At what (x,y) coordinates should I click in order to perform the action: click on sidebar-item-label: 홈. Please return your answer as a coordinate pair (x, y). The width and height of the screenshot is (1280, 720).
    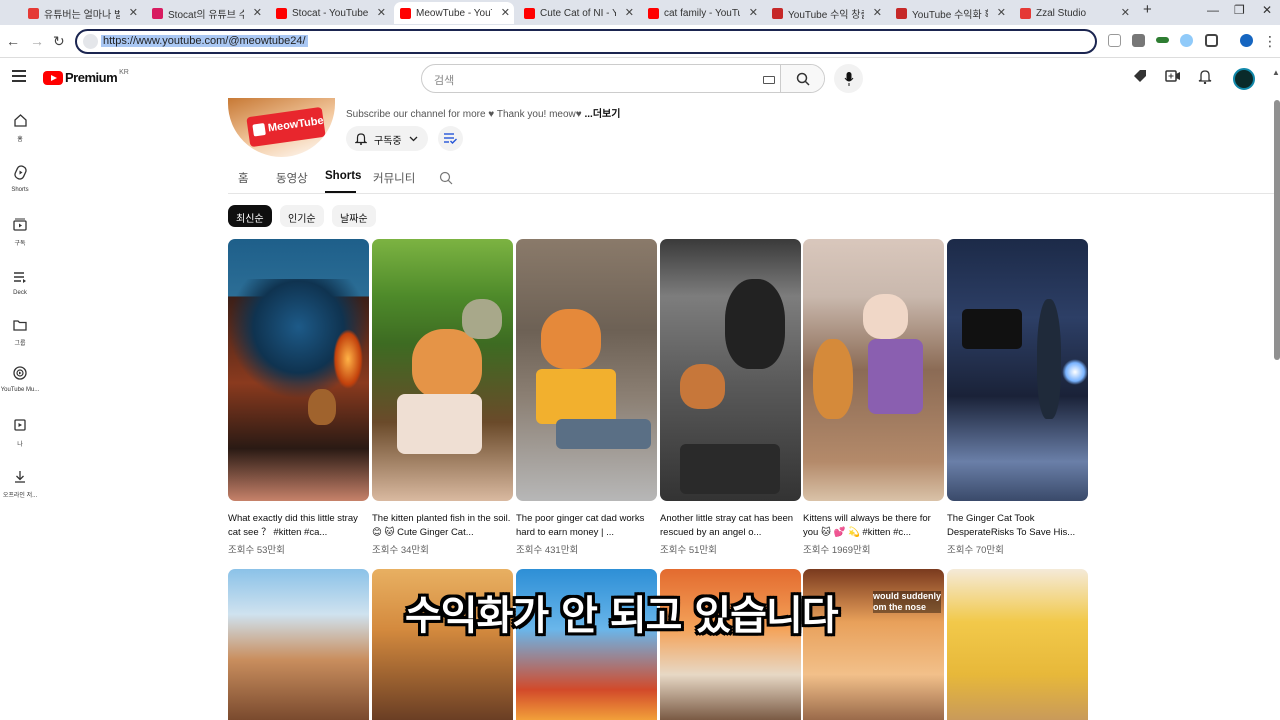
    Looking at the image, I should click on (20, 140).